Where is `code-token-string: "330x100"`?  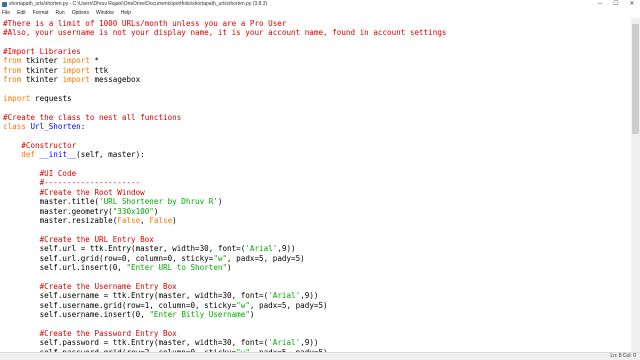
code-token-string: "330x100" is located at coordinates (133, 211).